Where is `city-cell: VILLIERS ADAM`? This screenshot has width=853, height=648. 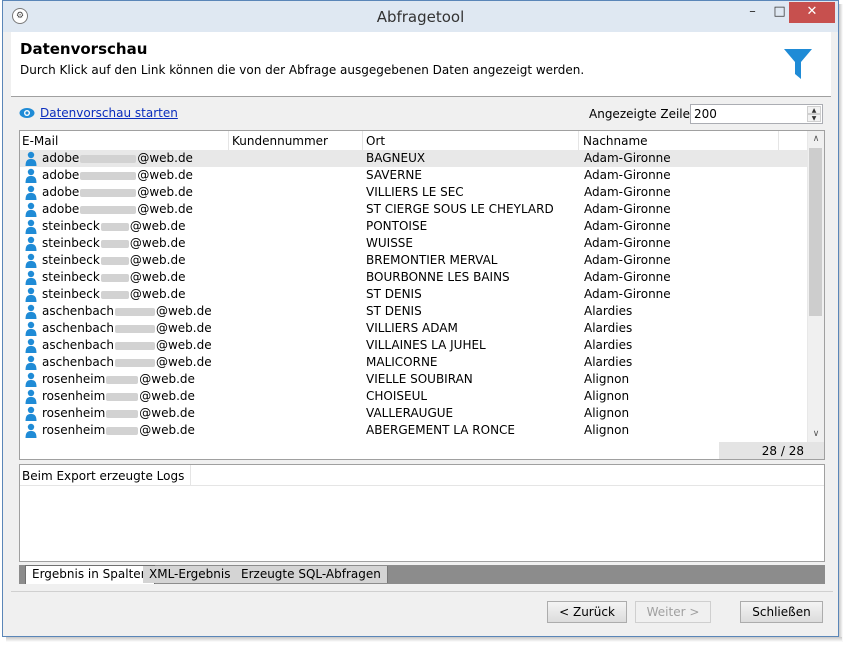
city-cell: VILLIERS ADAM is located at coordinates (412, 328).